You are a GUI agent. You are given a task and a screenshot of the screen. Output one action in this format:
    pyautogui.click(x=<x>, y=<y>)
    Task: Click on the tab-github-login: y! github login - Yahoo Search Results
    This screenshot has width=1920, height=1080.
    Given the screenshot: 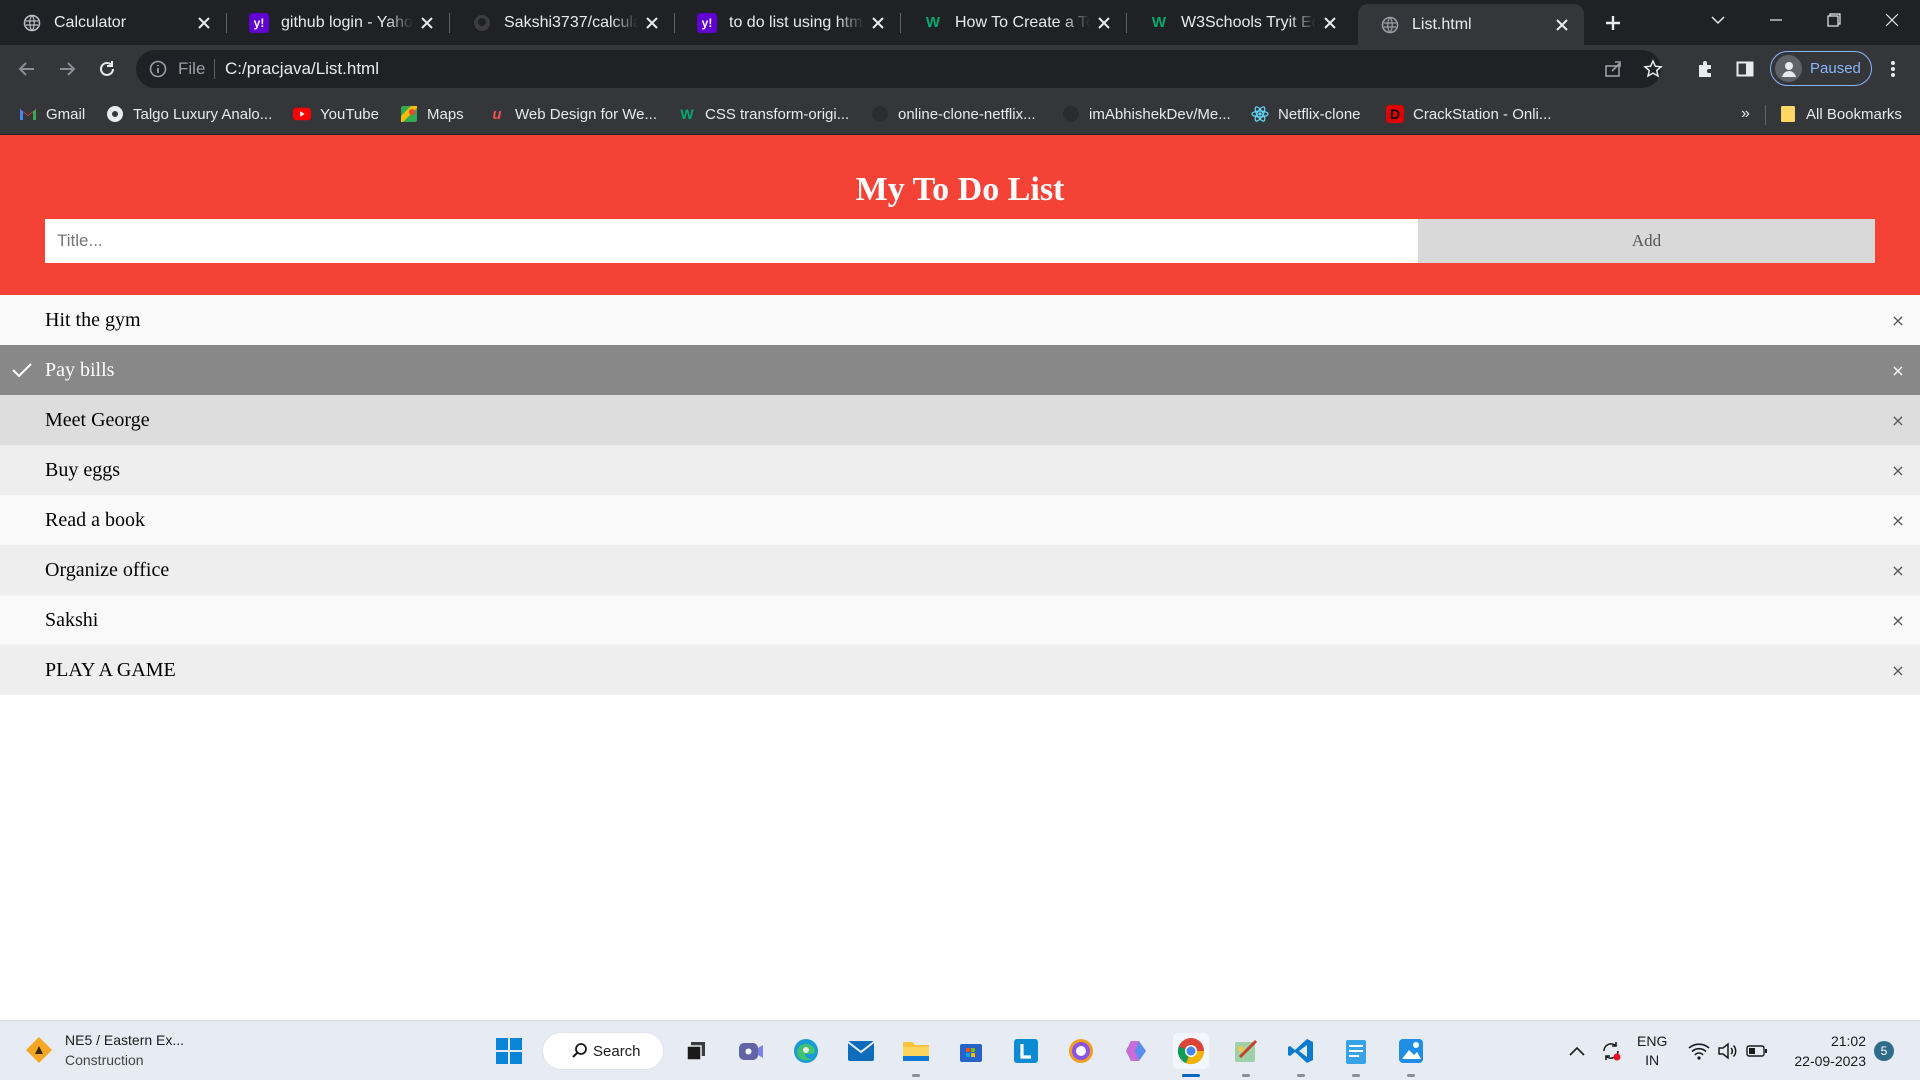 What is the action you would take?
    pyautogui.click(x=338, y=22)
    